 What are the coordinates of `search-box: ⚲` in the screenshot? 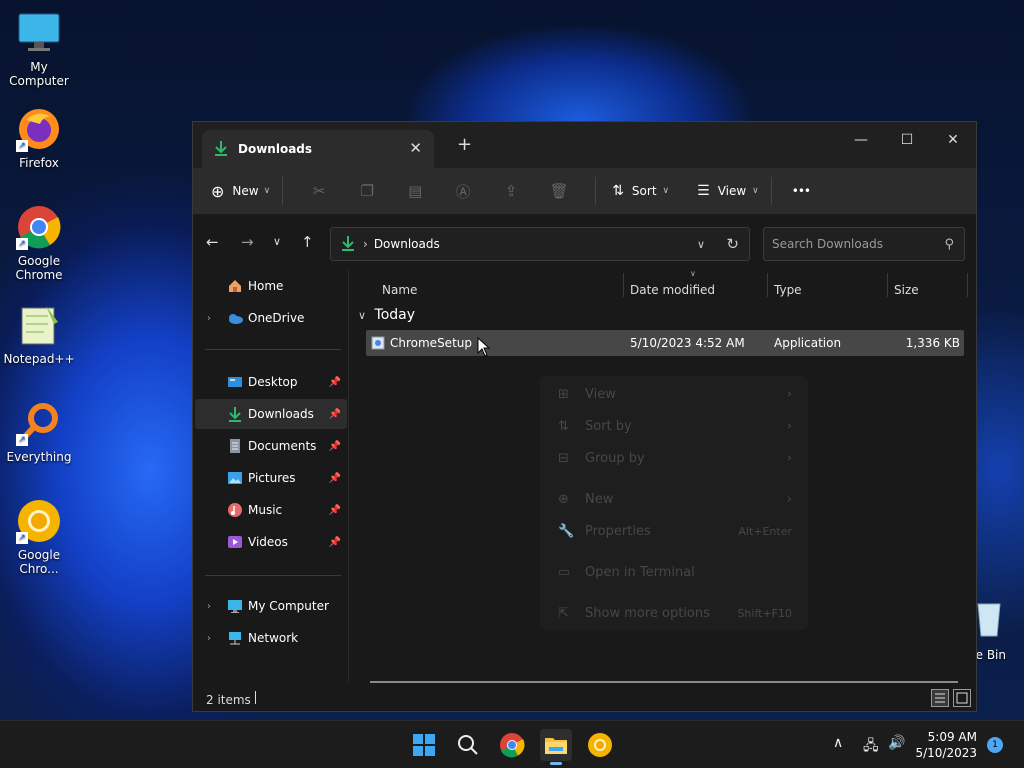 It's located at (864, 244).